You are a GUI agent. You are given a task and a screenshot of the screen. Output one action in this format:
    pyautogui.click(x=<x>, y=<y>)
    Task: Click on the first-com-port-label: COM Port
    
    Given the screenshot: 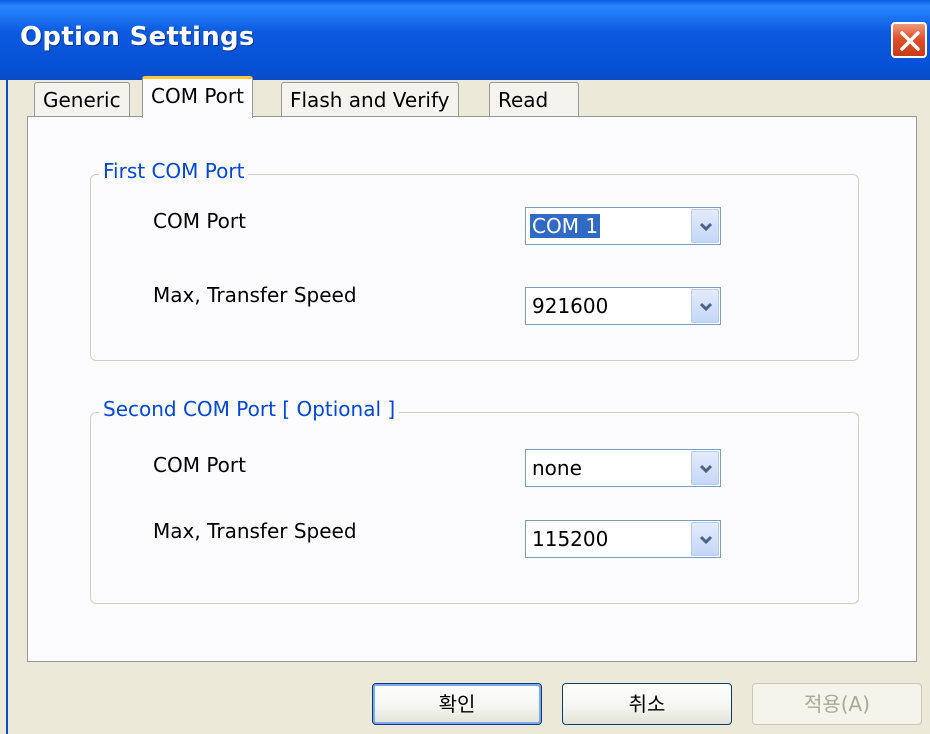 What is the action you would take?
    pyautogui.click(x=199, y=221)
    